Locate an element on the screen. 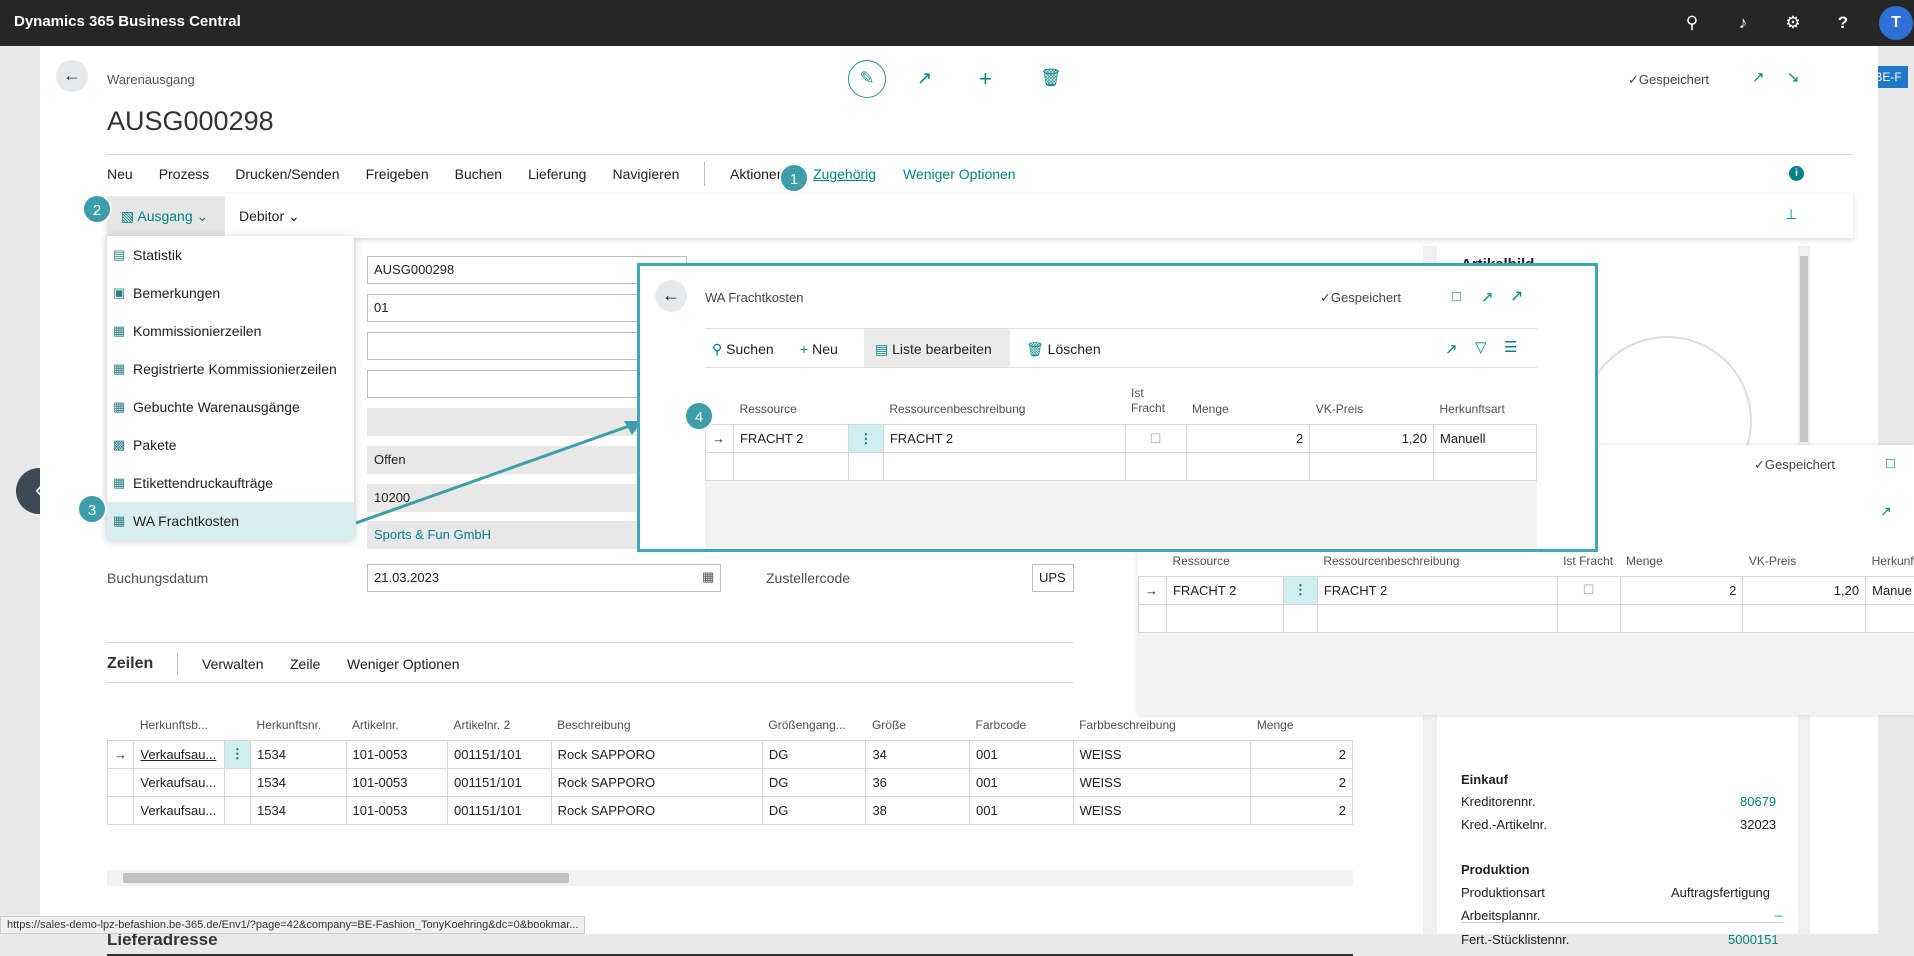 This screenshot has height=956, width=1914. field-shipper: UPS is located at coordinates (1053, 578).